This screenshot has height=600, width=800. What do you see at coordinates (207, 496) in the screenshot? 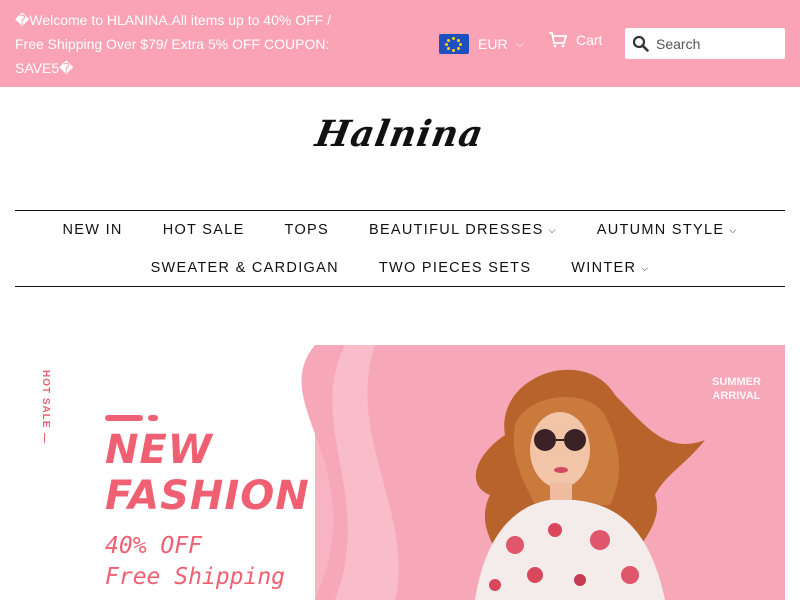
I see `hero-title-line2: FASHION` at bounding box center [207, 496].